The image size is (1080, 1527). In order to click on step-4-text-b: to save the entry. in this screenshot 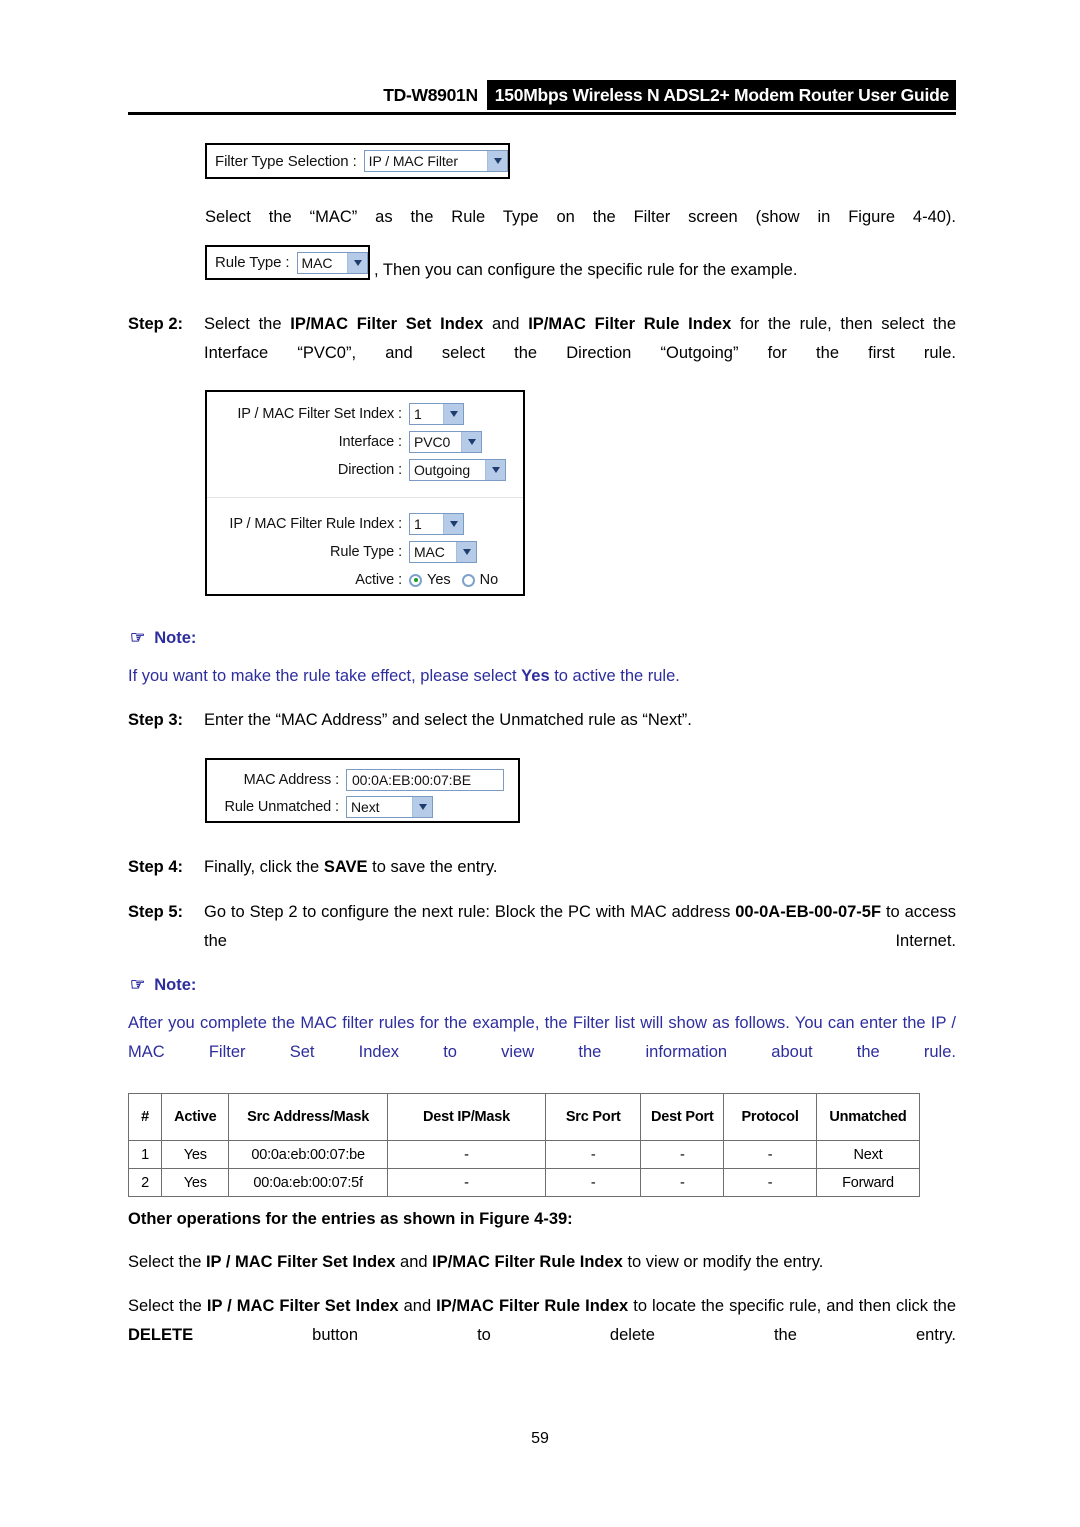, I will do `click(432, 867)`.